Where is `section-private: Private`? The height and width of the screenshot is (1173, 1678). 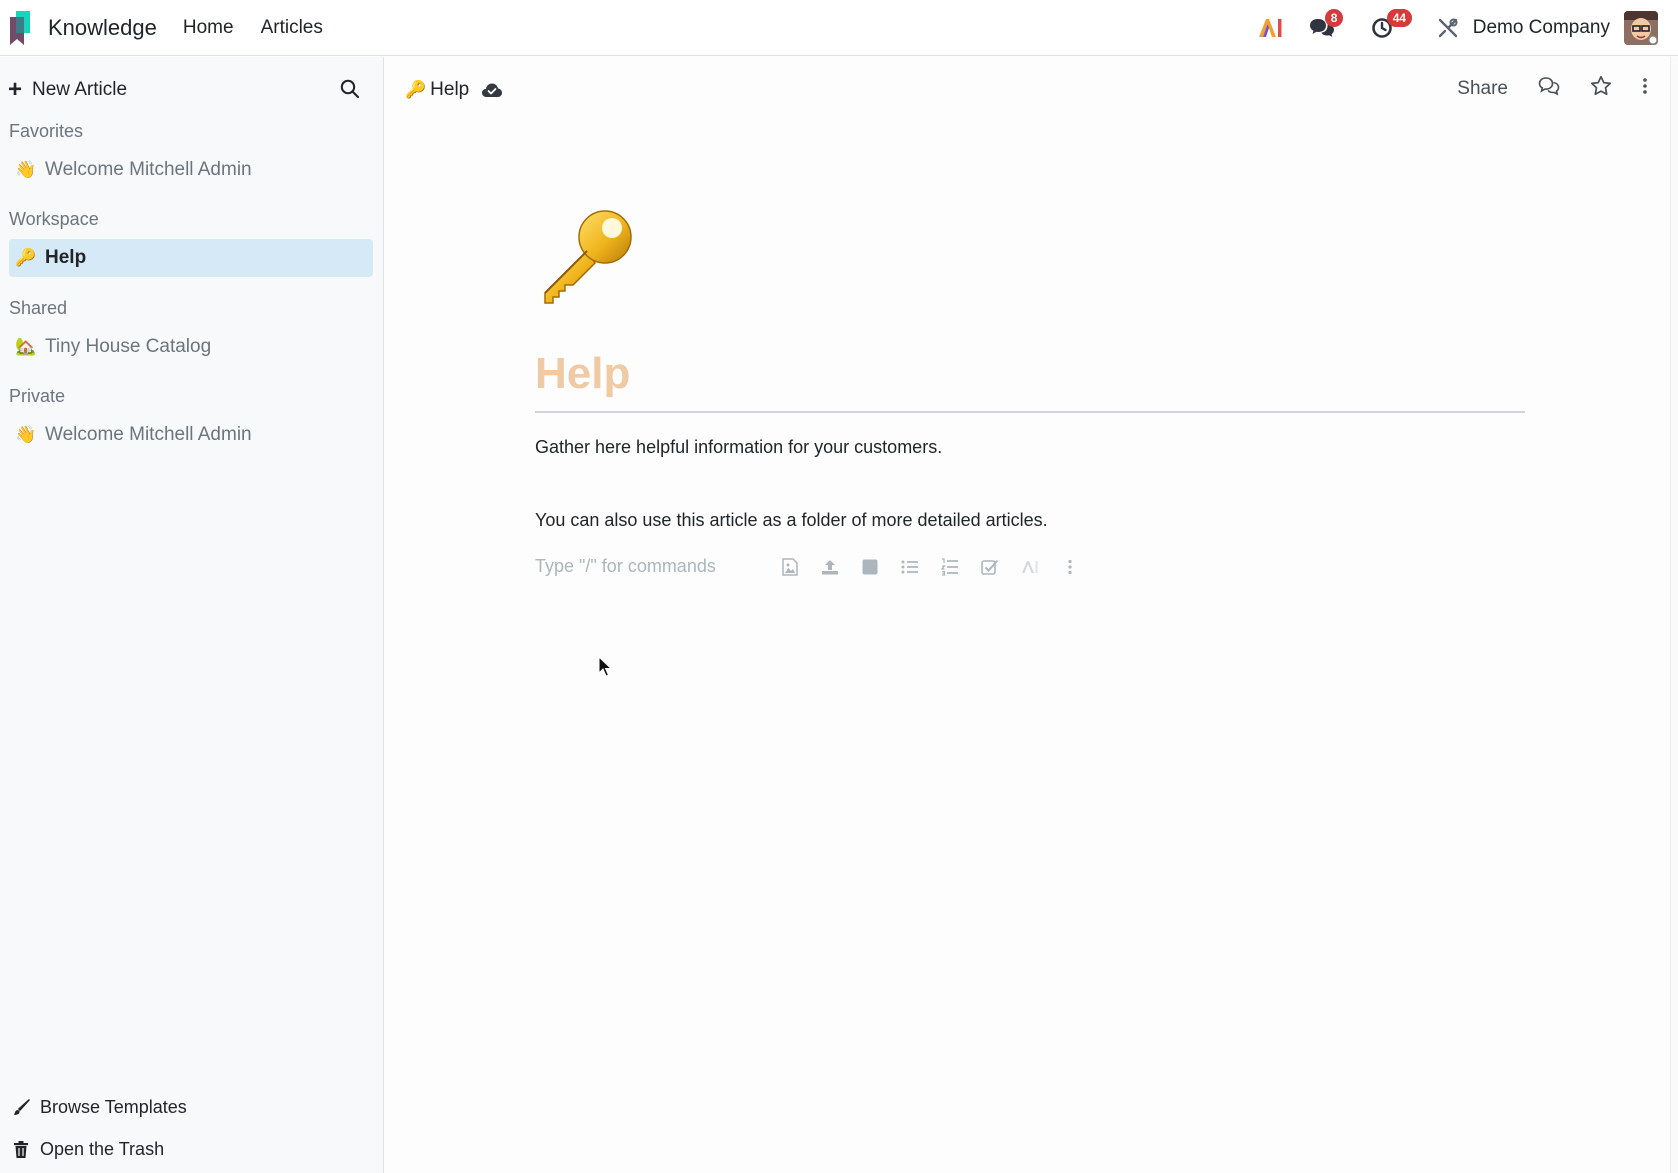
section-private: Private is located at coordinates (37, 396).